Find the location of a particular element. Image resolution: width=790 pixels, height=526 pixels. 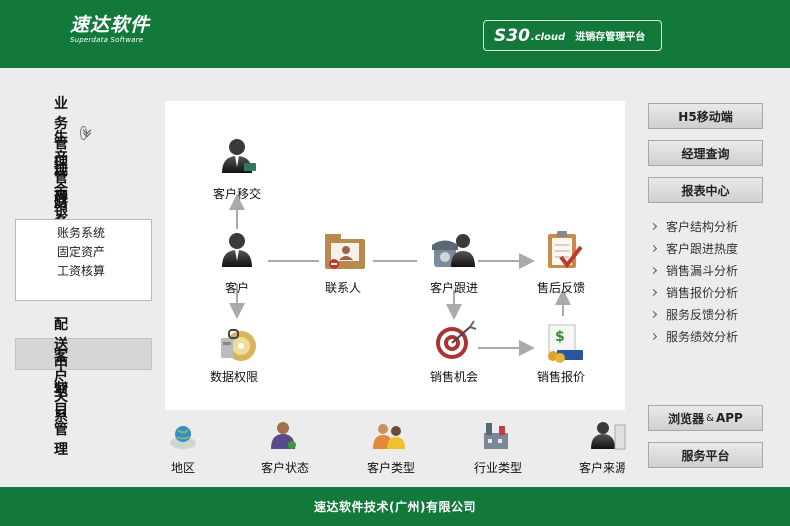

brand-cloud: .cloud is located at coordinates (548, 37).